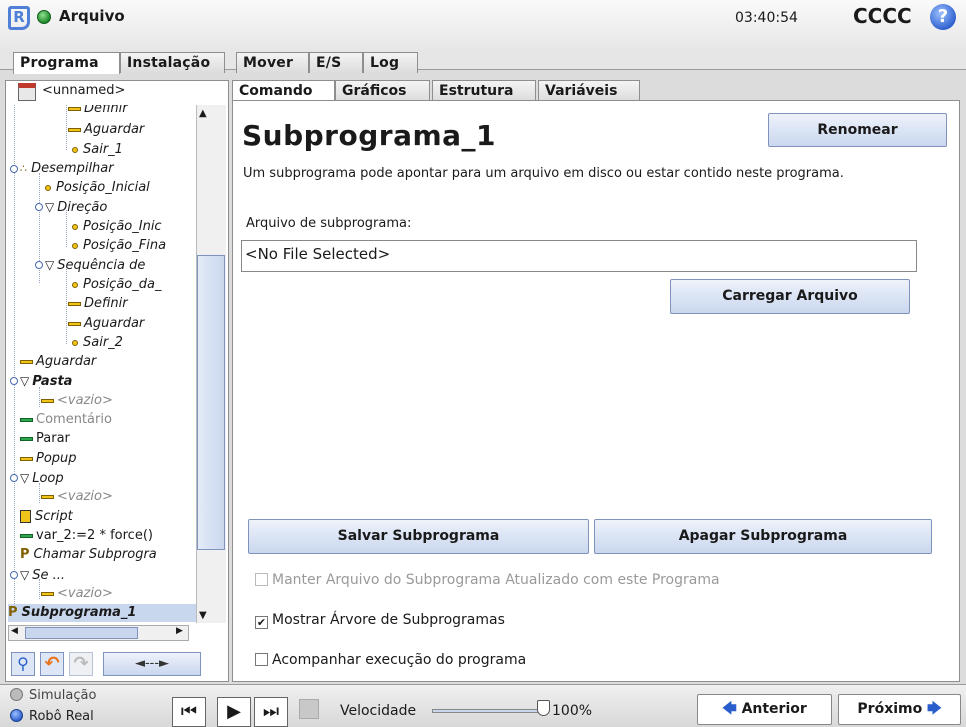  I want to click on help-icon: ?, so click(943, 17).